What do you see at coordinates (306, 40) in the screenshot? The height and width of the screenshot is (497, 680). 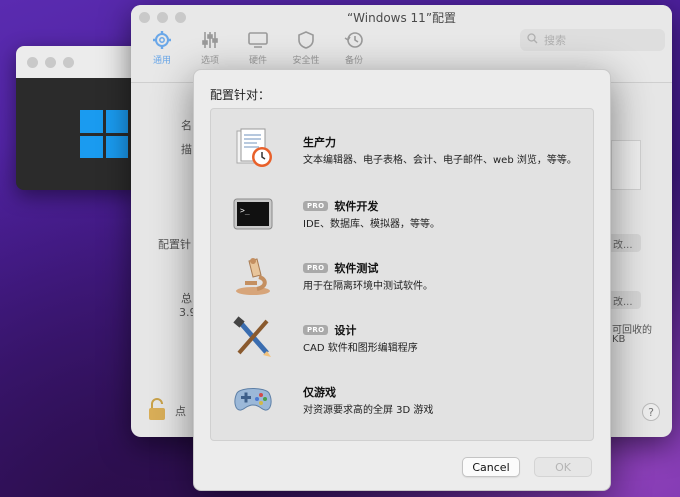 I see `shield-icon` at bounding box center [306, 40].